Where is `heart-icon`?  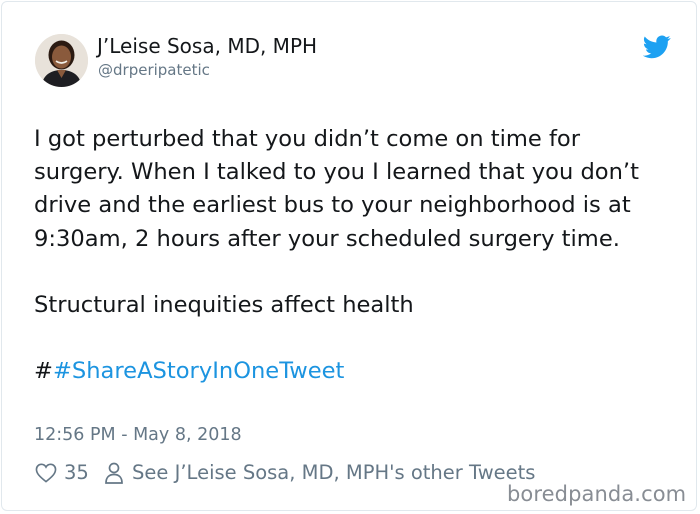
heart-icon is located at coordinates (46, 473).